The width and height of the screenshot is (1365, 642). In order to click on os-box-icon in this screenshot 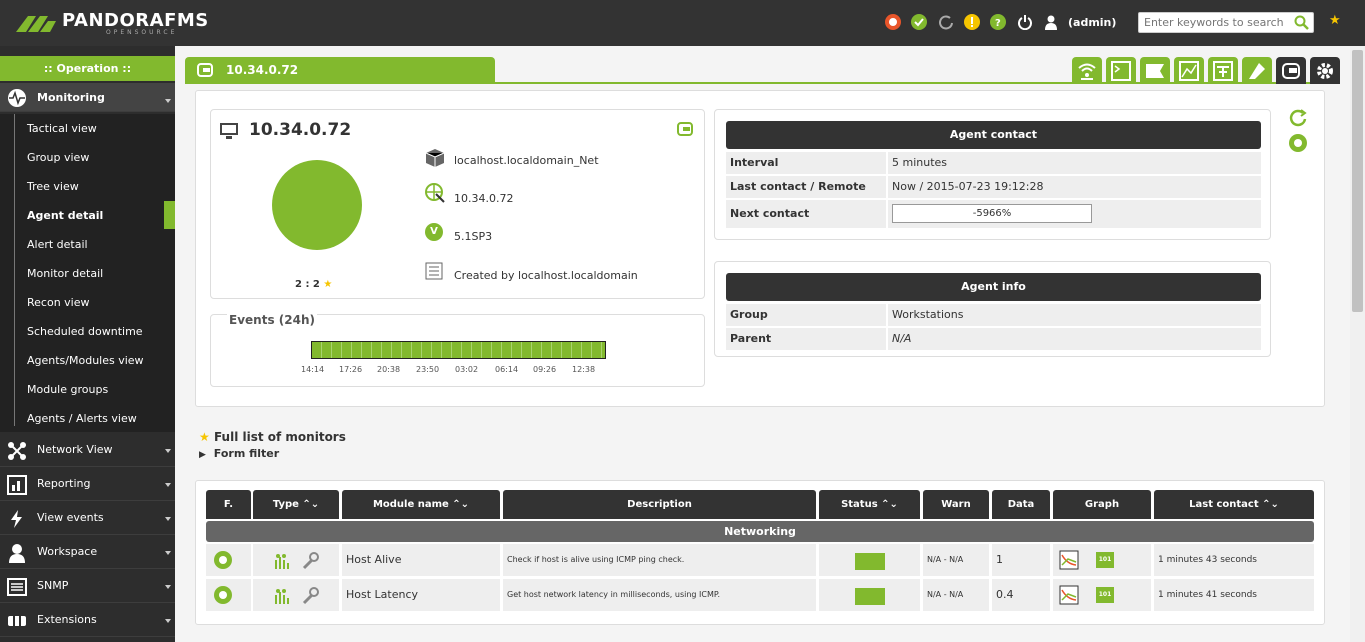, I will do `click(435, 159)`.